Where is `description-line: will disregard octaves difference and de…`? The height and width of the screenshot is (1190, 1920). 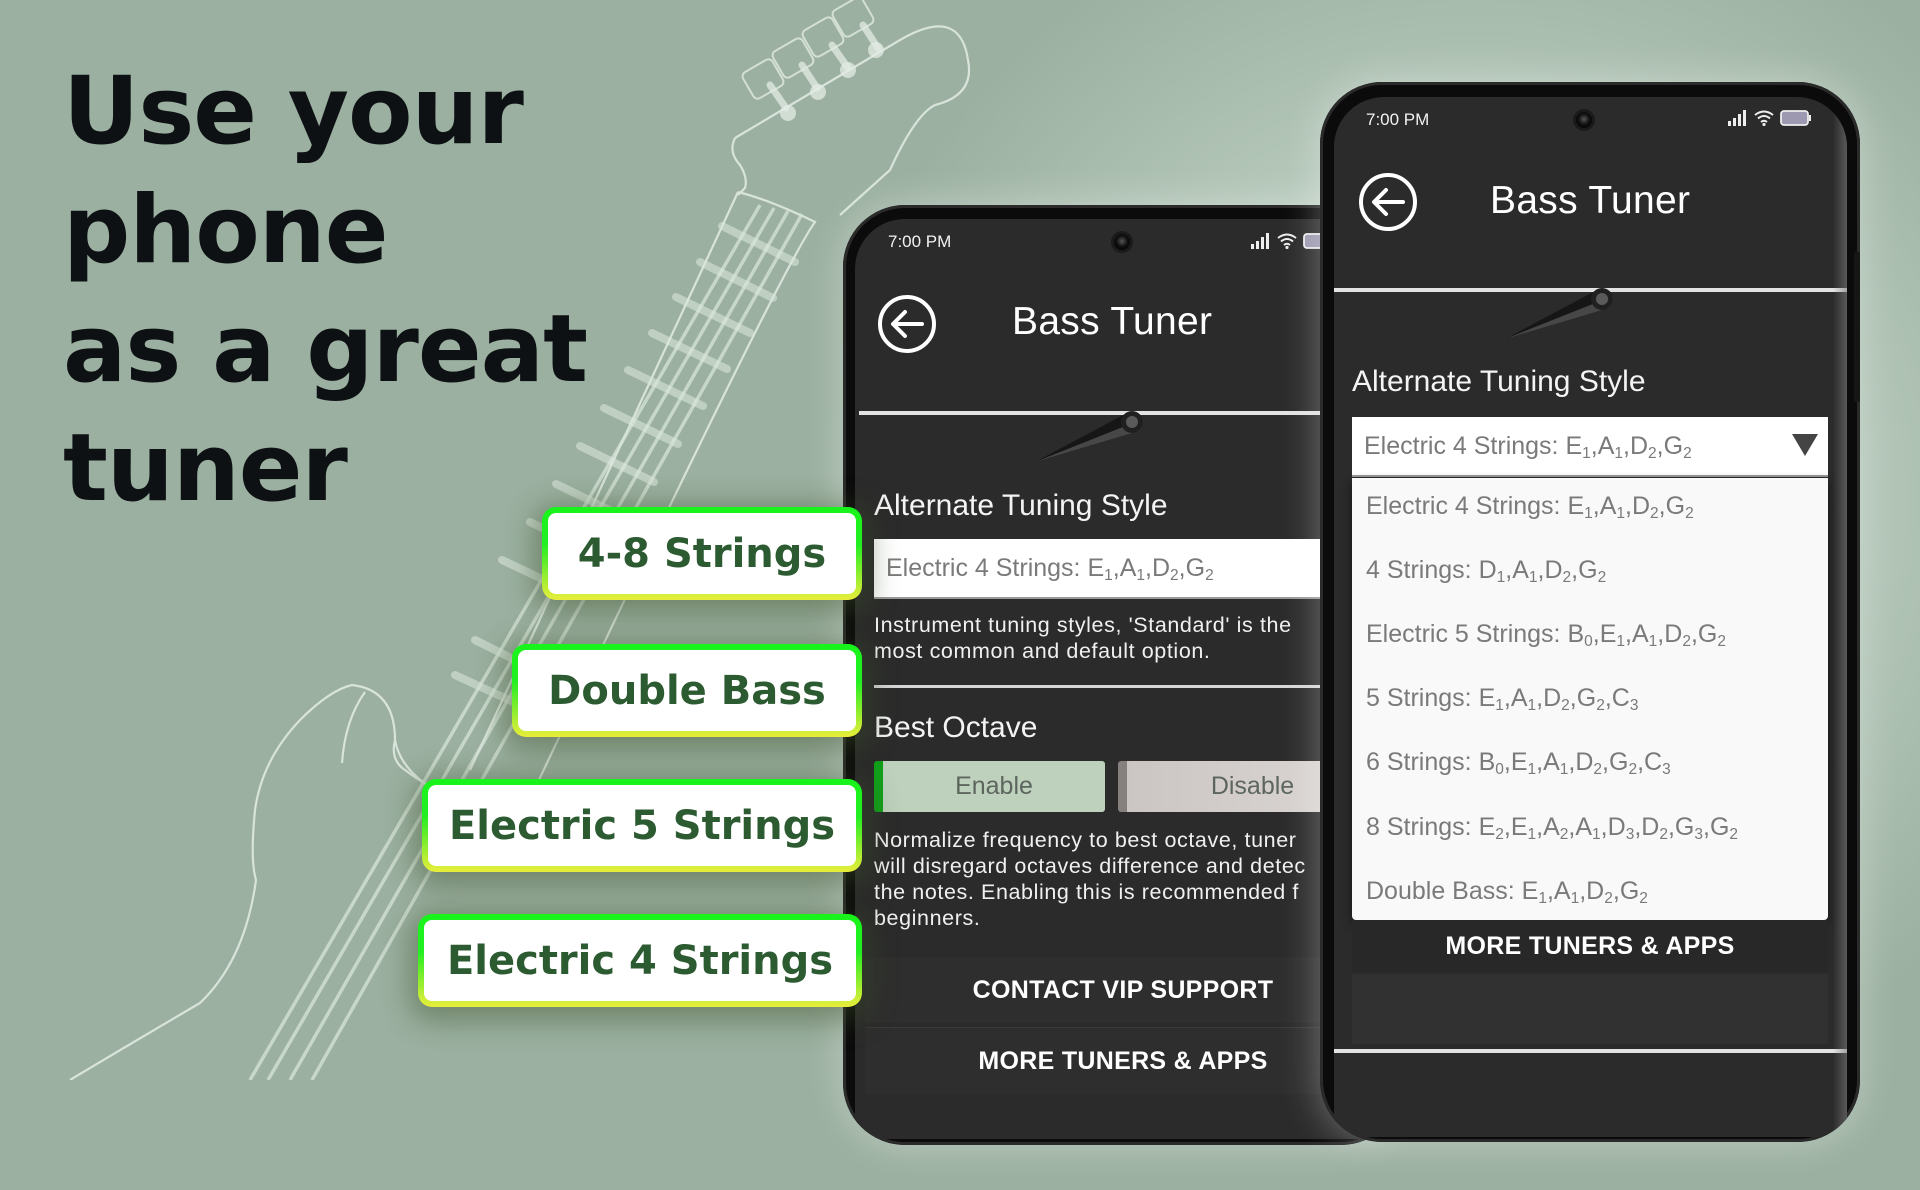
description-line: will disregard octaves difference and de… is located at coordinates (1090, 866).